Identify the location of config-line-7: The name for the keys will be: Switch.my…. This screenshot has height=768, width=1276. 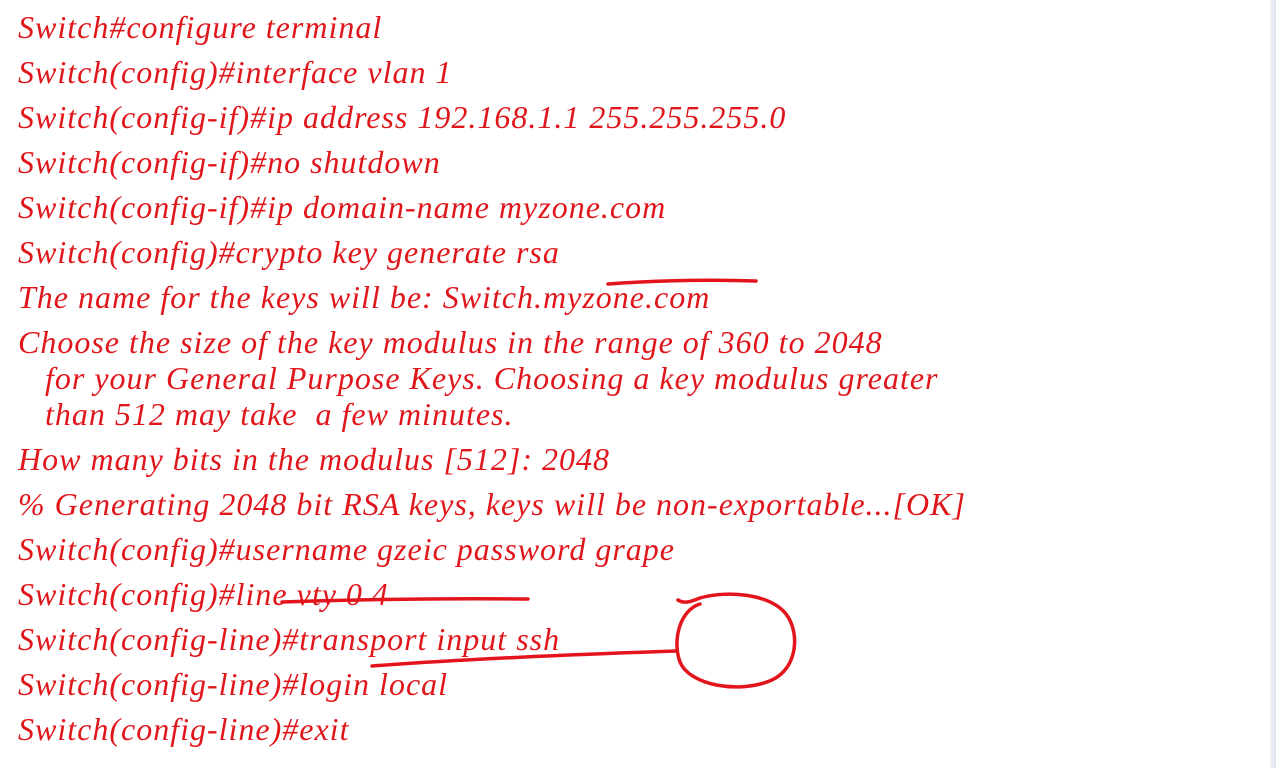
(364, 297).